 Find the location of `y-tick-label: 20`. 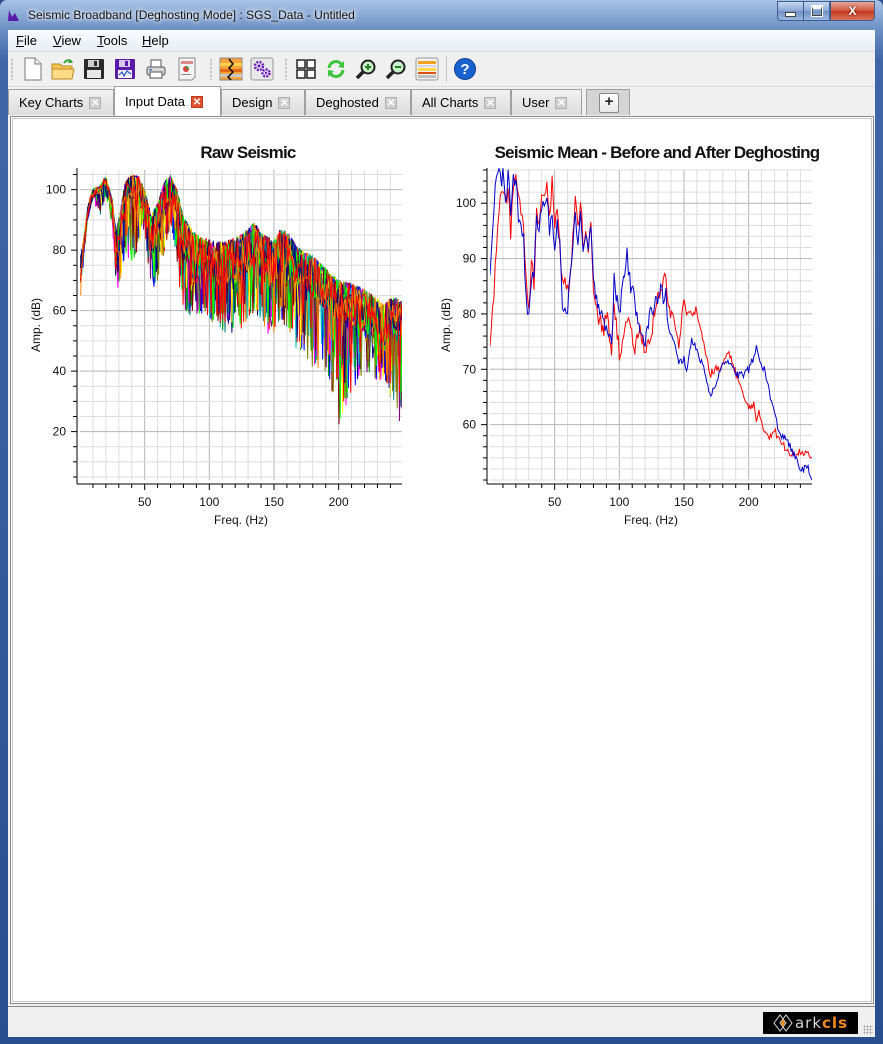

y-tick-label: 20 is located at coordinates (60, 432).